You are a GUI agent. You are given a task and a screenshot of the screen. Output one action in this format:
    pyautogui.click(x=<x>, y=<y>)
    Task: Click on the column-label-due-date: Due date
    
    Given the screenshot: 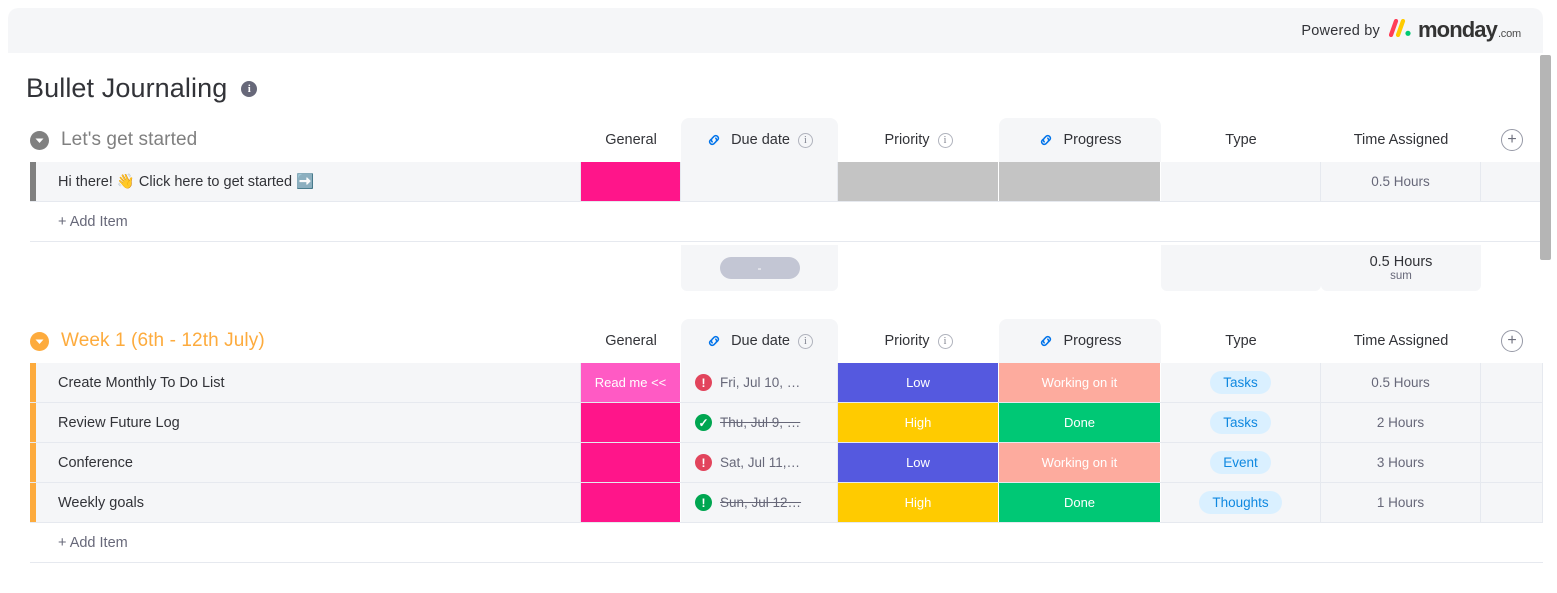 What is the action you would take?
    pyautogui.click(x=760, y=140)
    